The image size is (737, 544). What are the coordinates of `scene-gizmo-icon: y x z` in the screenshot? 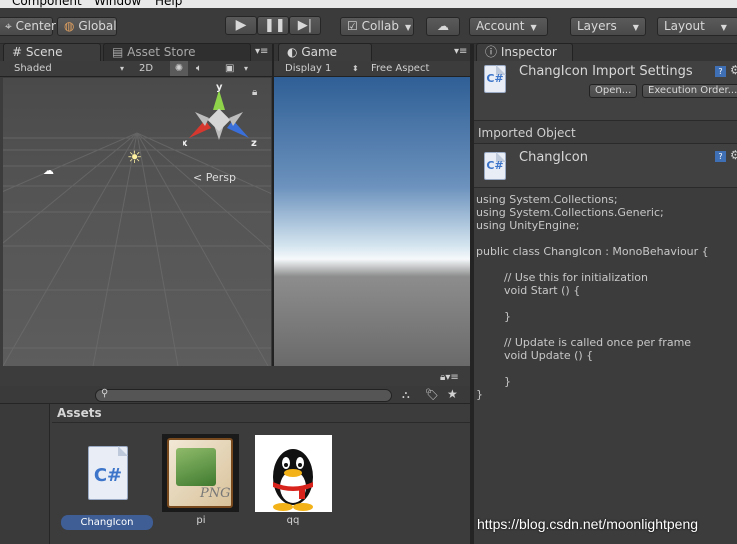 It's located at (223, 122).